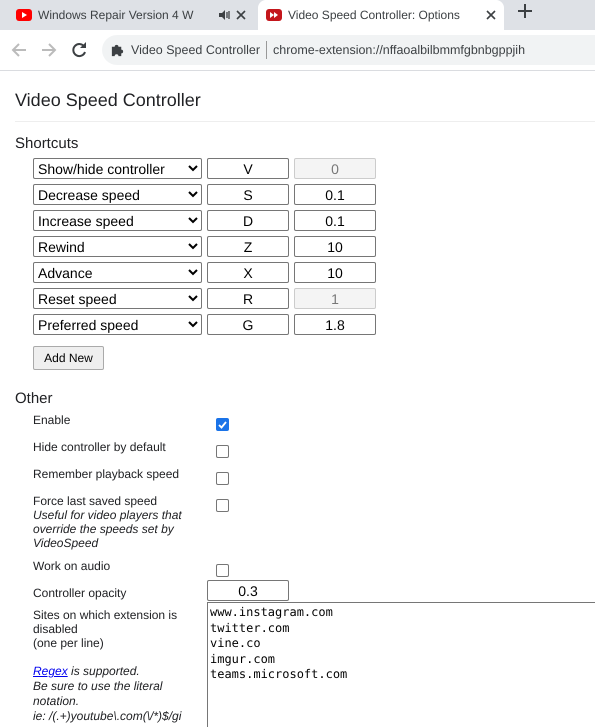 This screenshot has height=727, width=595. What do you see at coordinates (248, 590) in the screenshot?
I see `opacity-field: 0.3` at bounding box center [248, 590].